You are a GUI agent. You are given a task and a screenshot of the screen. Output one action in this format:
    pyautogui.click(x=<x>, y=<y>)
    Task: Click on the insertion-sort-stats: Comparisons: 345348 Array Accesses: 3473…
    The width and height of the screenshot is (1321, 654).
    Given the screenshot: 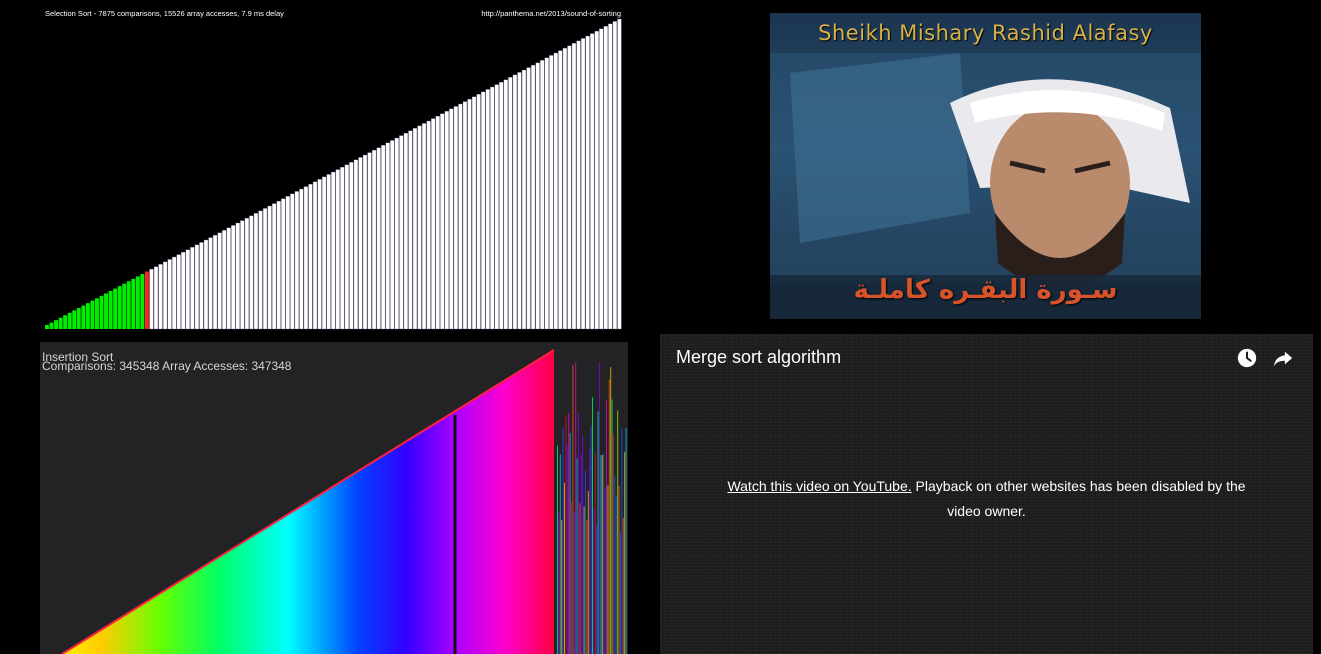 What is the action you would take?
    pyautogui.click(x=167, y=366)
    